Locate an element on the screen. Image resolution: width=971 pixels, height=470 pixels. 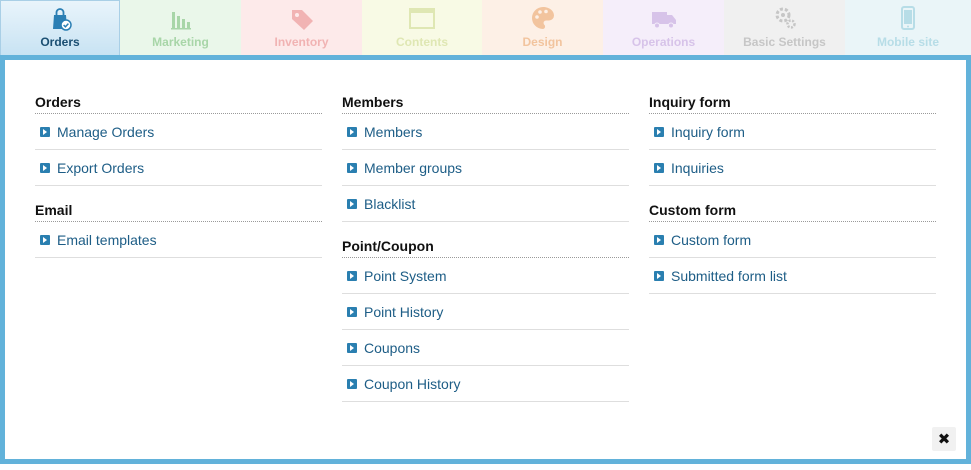
bar-chart-icon is located at coordinates (180, 21).